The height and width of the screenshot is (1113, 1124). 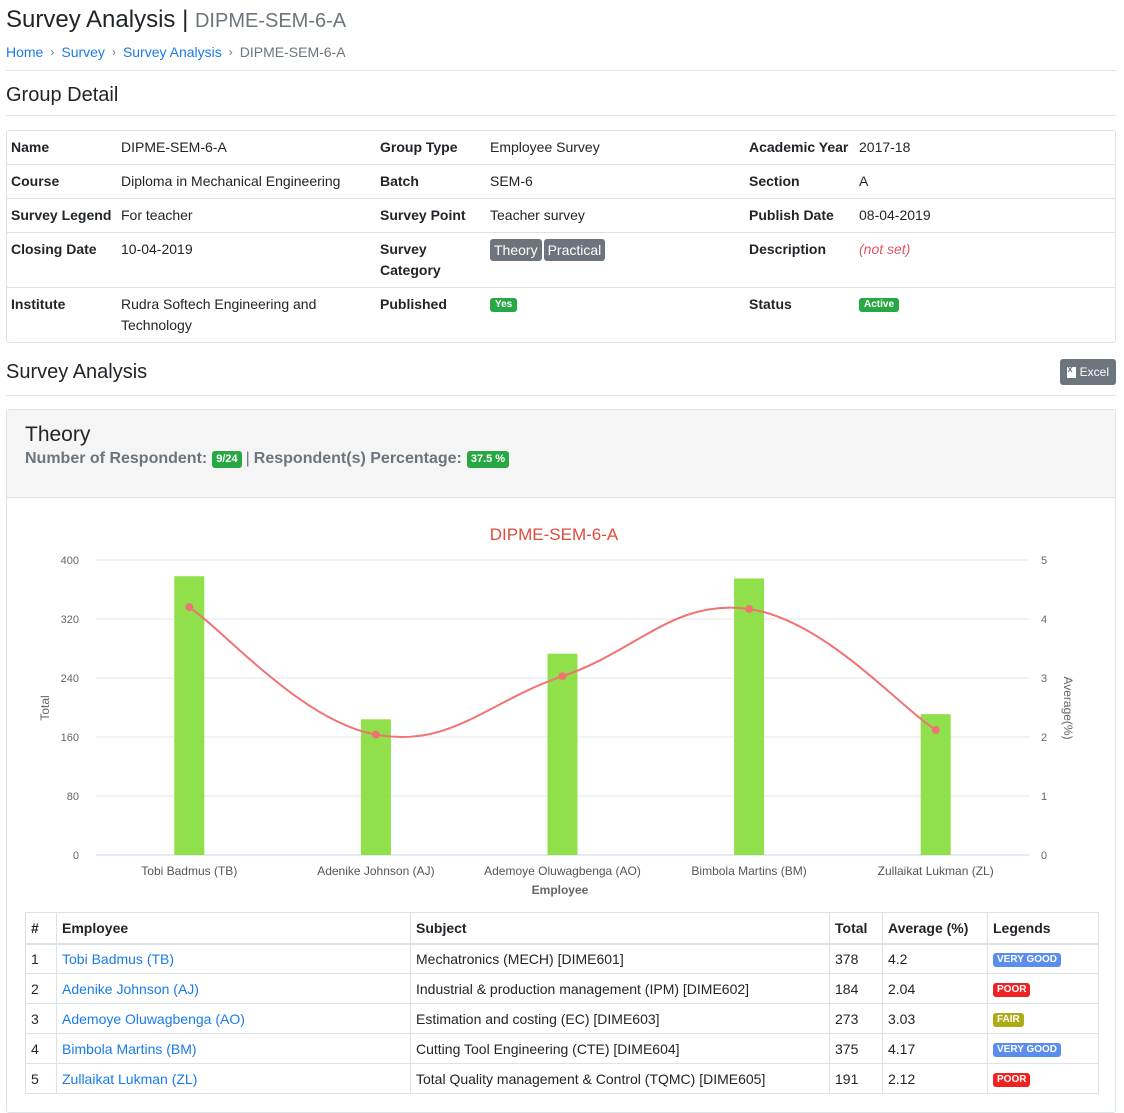 What do you see at coordinates (233, 928) in the screenshot?
I see `column-header-employee: Employee` at bounding box center [233, 928].